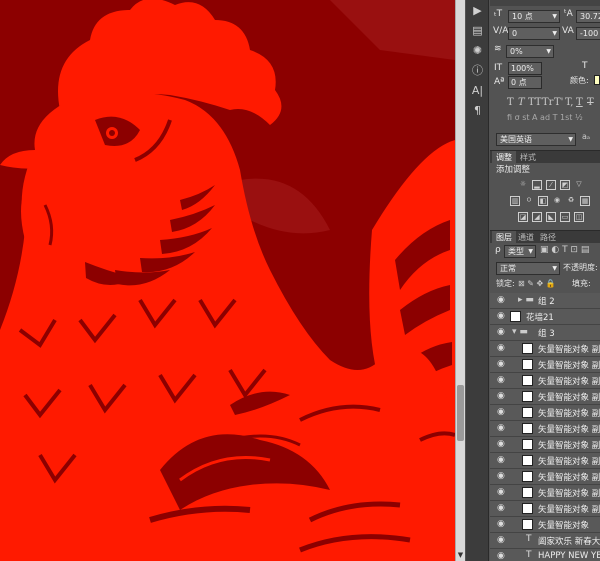 This screenshot has width=600, height=561. What do you see at coordinates (565, 217) in the screenshot?
I see `gradient-map-icon: ▭` at bounding box center [565, 217].